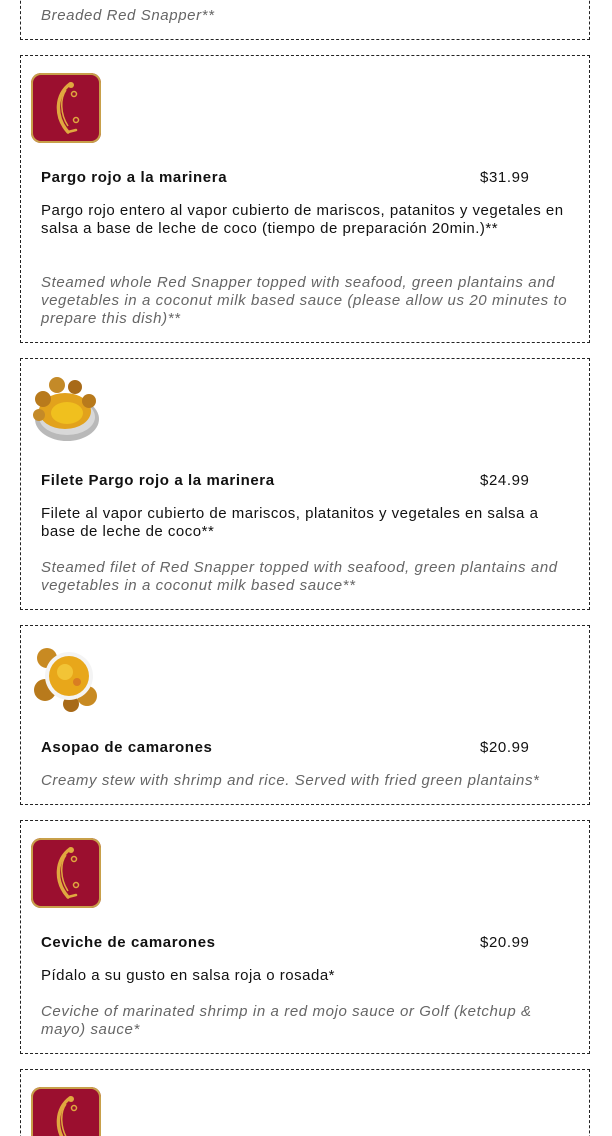 The height and width of the screenshot is (1136, 612). Describe the element at coordinates (127, 747) in the screenshot. I see `item-name: Asopao de camarones` at that location.